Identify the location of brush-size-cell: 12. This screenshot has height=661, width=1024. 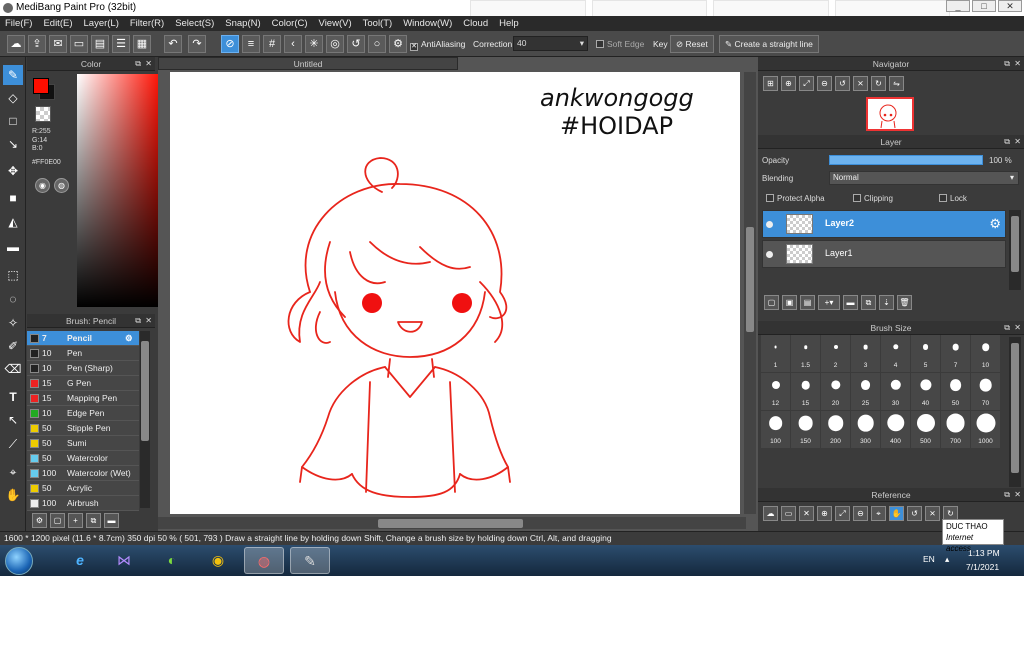
(776, 392).